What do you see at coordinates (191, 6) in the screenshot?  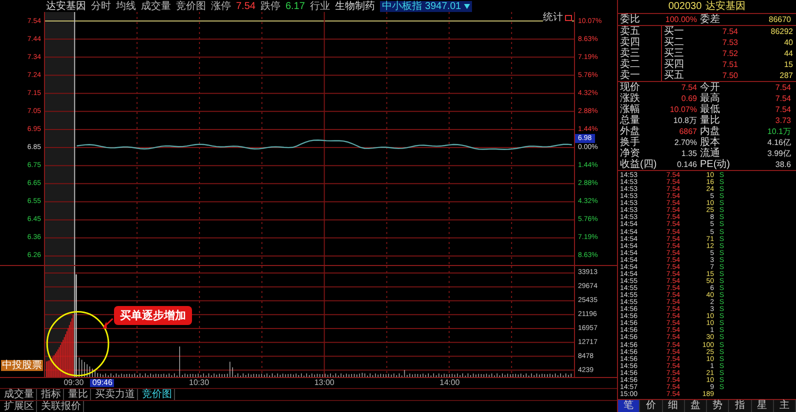 I see `chart-tab: 竞价图` at bounding box center [191, 6].